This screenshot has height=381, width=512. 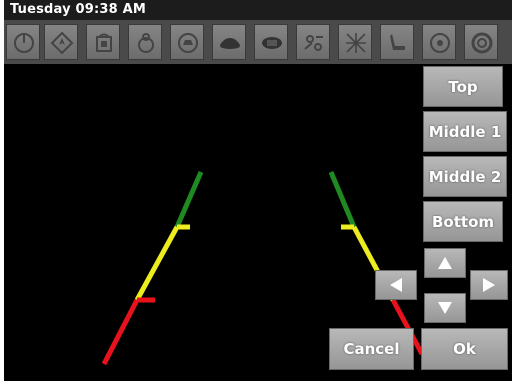 I want to click on settings-icon, so click(x=313, y=42).